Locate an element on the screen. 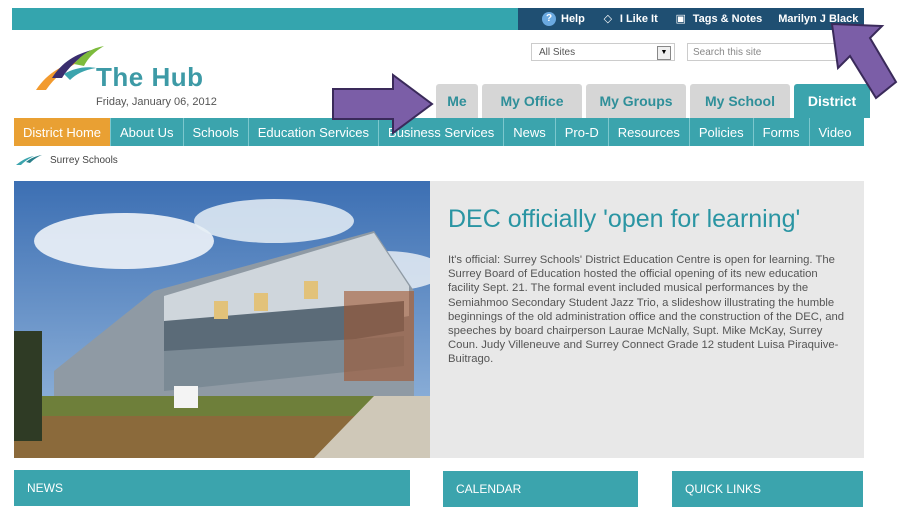 This screenshot has height=507, width=899. nav-pro-d: Pro-D is located at coordinates (582, 132).